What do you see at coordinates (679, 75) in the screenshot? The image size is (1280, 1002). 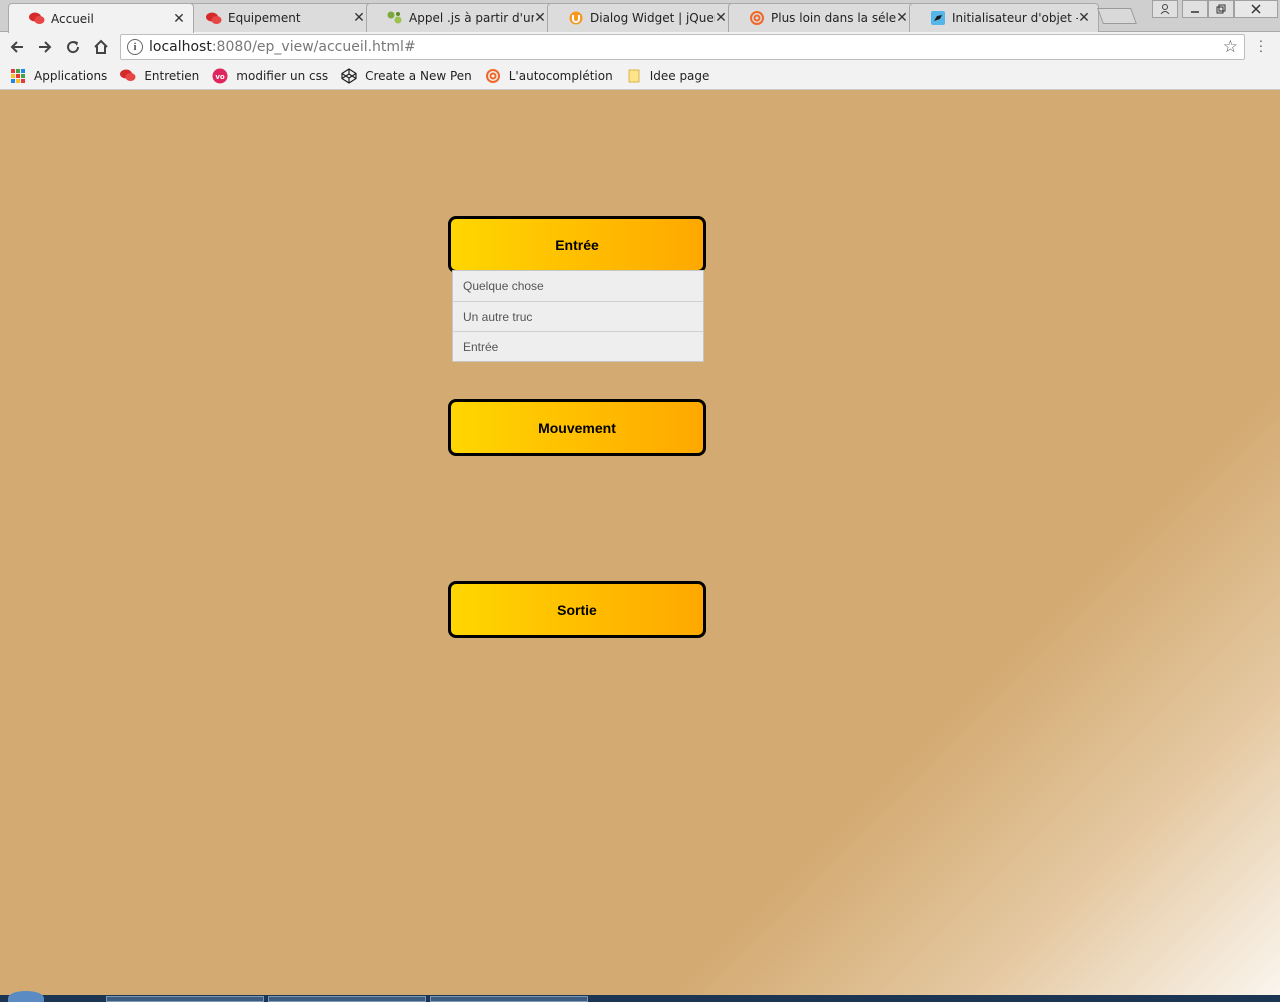 I see `bookmark-label: Idee page` at bounding box center [679, 75].